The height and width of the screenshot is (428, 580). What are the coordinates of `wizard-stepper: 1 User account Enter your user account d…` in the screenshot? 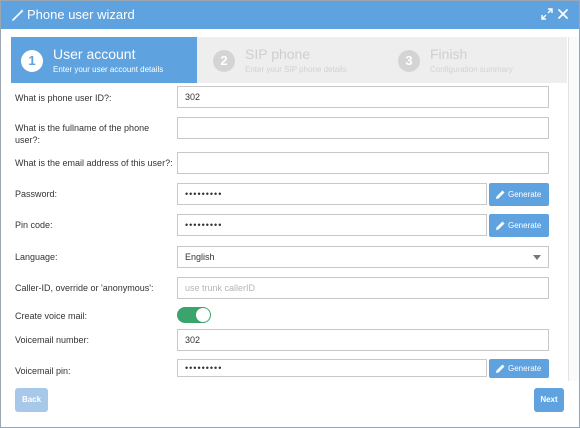 It's located at (289, 60).